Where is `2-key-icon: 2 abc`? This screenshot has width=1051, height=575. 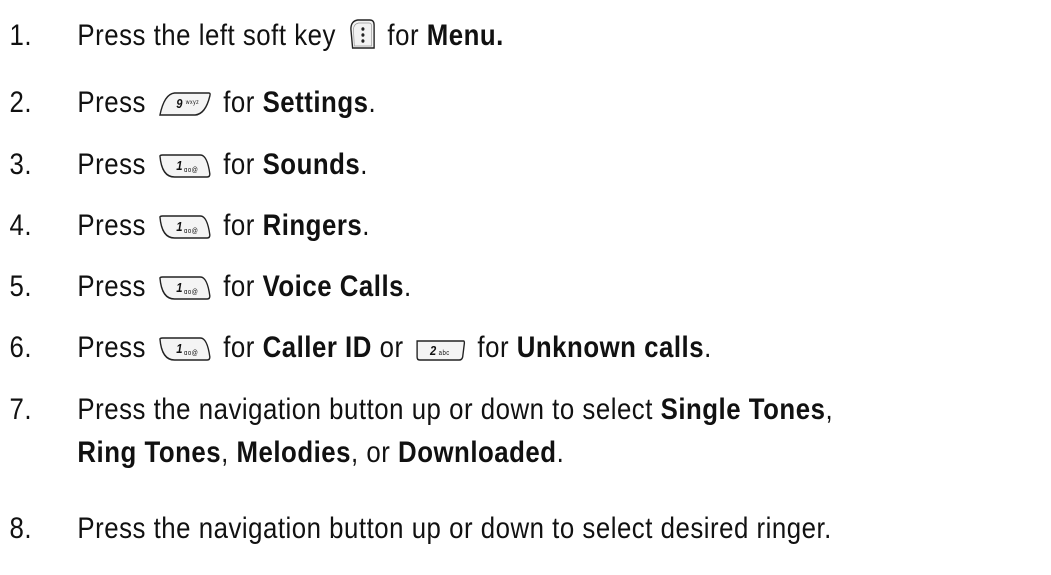
2-key-icon: 2 abc is located at coordinates (441, 350).